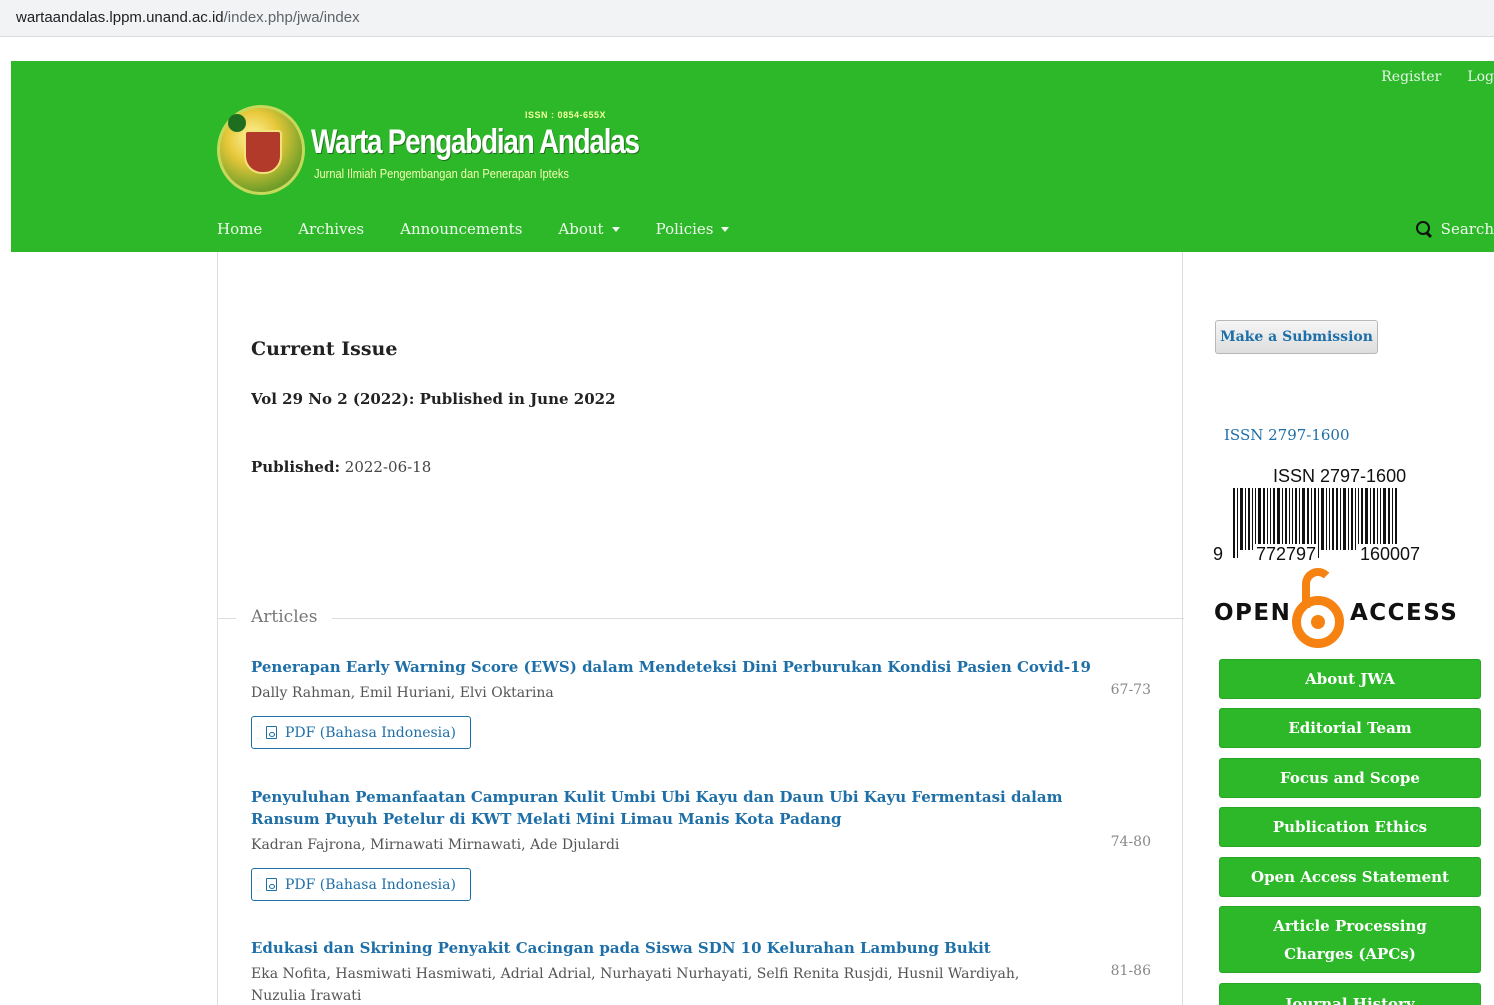 The image size is (1494, 1005). What do you see at coordinates (1350, 827) in the screenshot?
I see `publication-ethics-button: Publication Ethics` at bounding box center [1350, 827].